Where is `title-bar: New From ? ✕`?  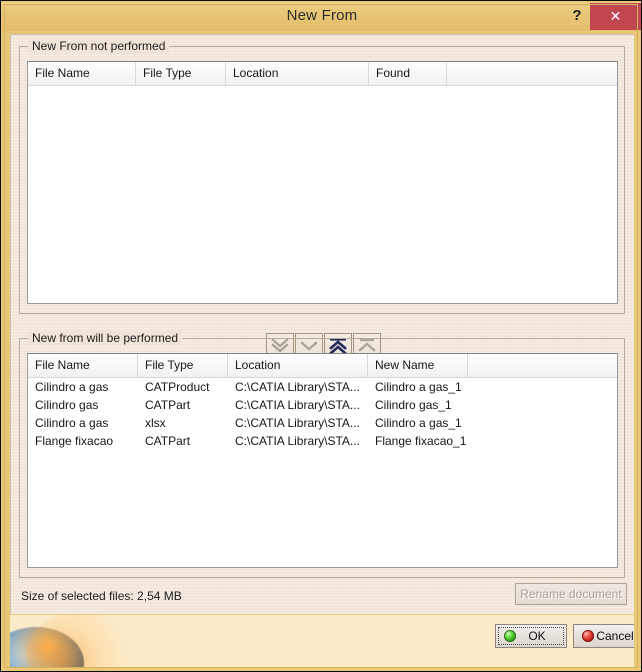 title-bar: New From ? ✕ is located at coordinates (321, 16).